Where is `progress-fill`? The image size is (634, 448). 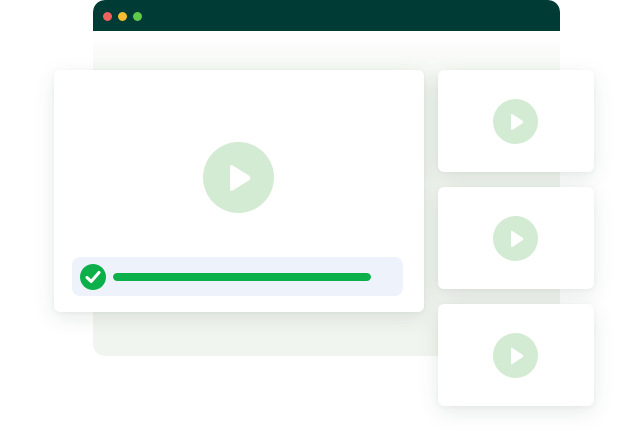 progress-fill is located at coordinates (242, 277).